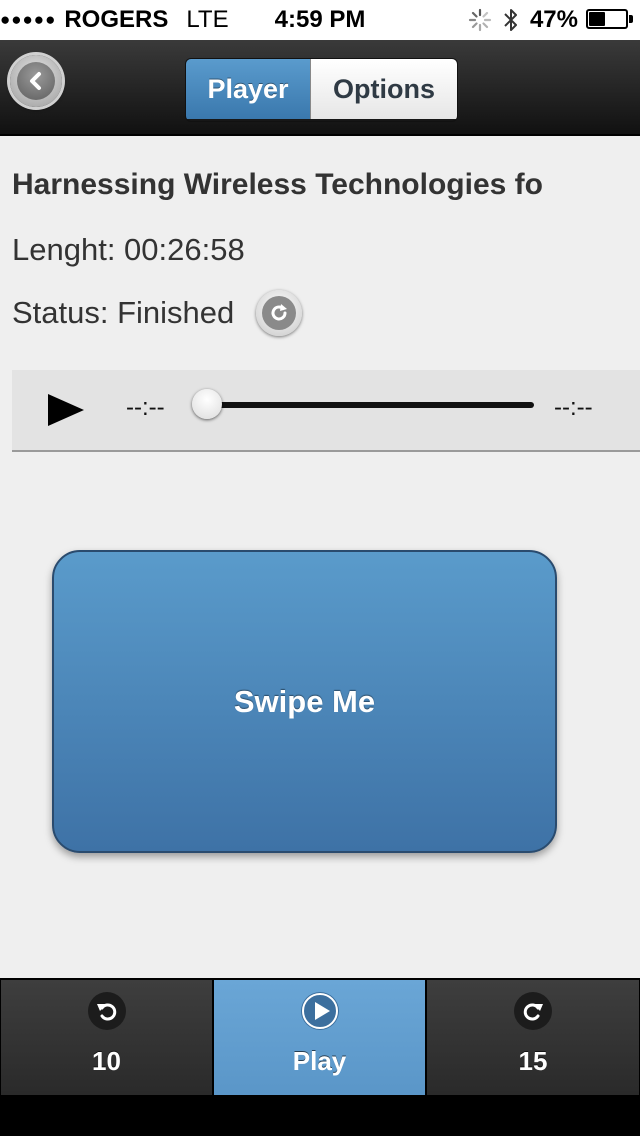  I want to click on bottom-toolbar: 10 Play 15, so click(320, 1036).